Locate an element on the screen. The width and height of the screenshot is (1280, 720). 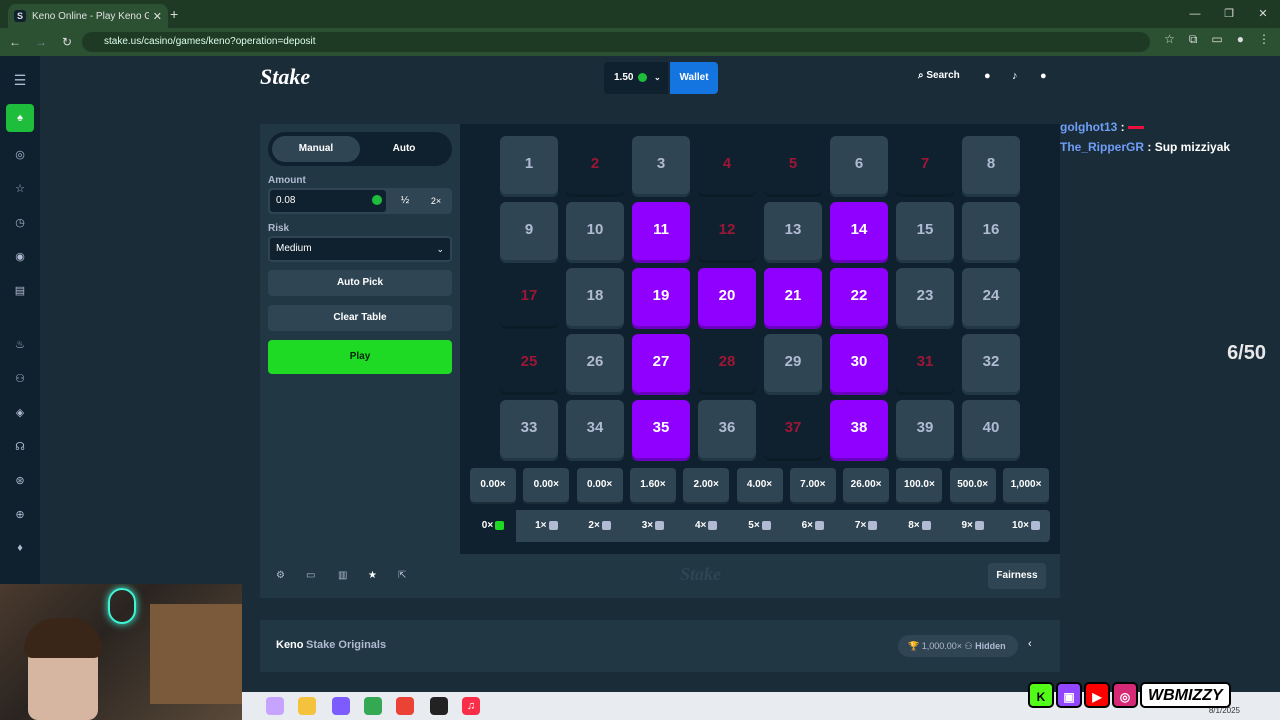
casino-icon: ♠ is located at coordinates (20, 118).